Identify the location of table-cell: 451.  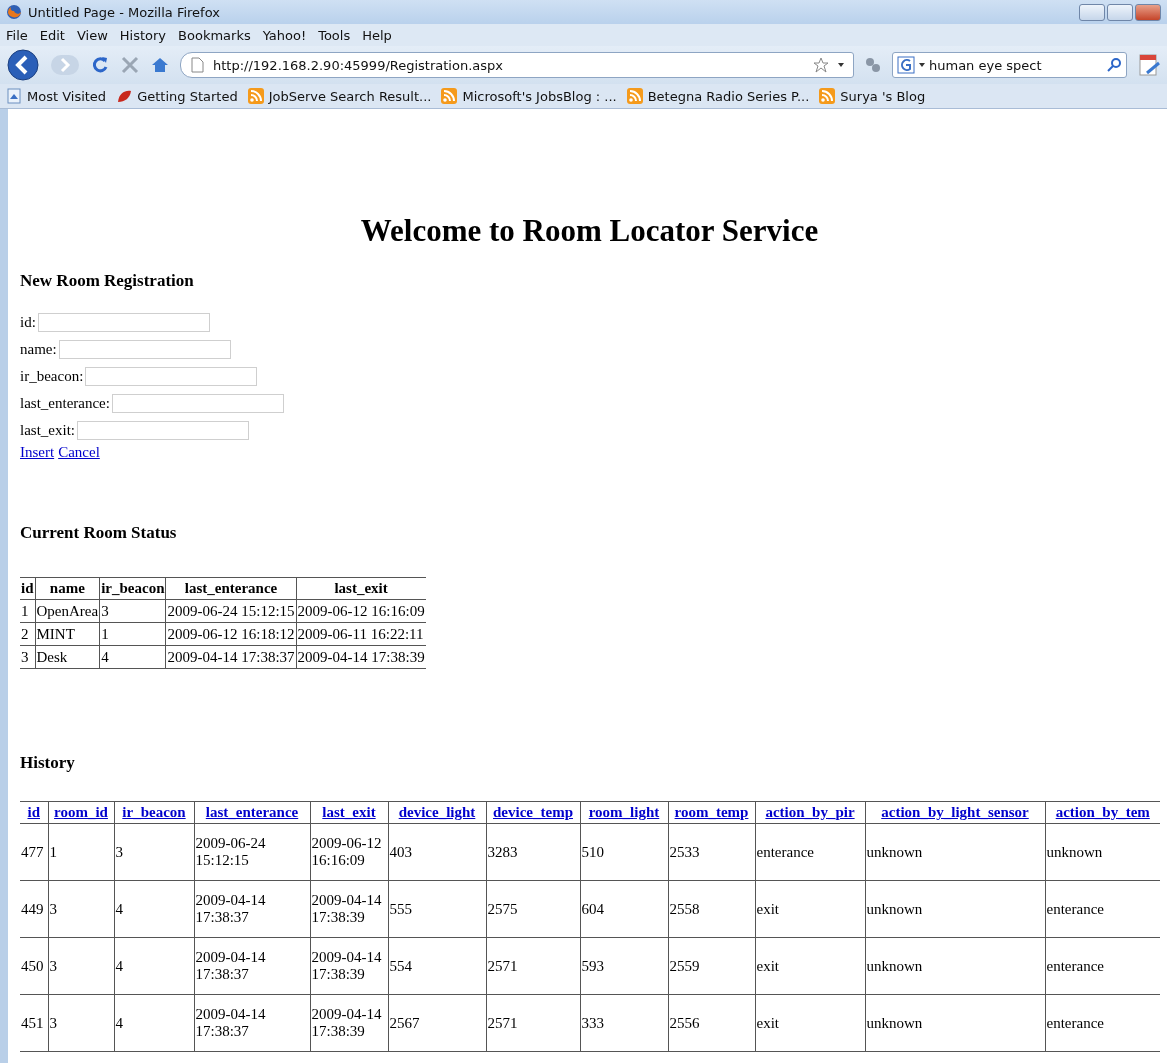
(34, 1023).